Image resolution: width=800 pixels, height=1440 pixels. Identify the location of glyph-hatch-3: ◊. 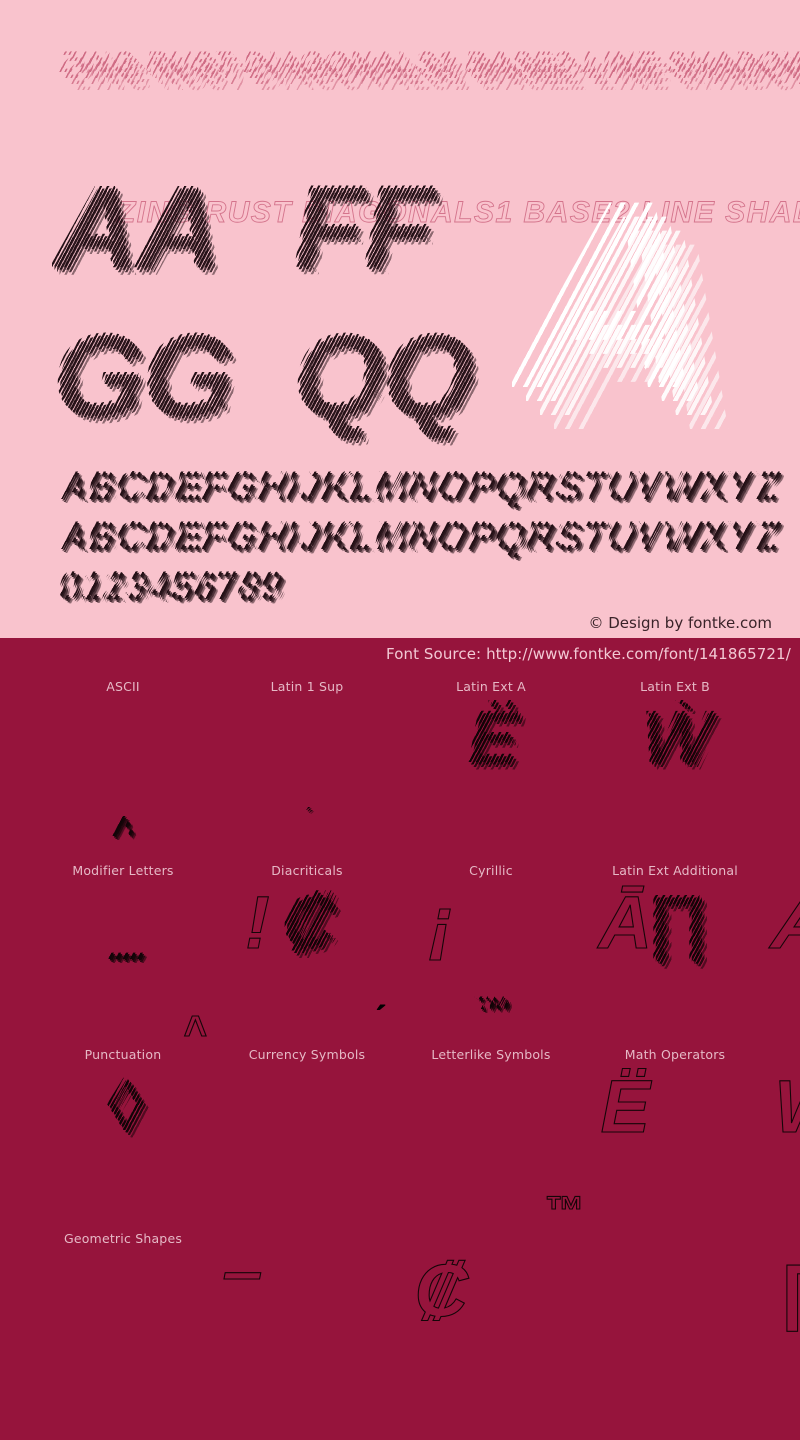
(141, 1257).